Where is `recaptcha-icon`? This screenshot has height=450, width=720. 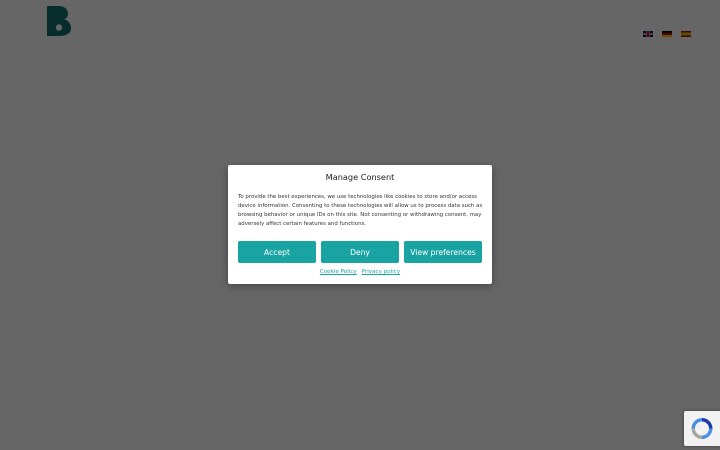 recaptcha-icon is located at coordinates (702, 428).